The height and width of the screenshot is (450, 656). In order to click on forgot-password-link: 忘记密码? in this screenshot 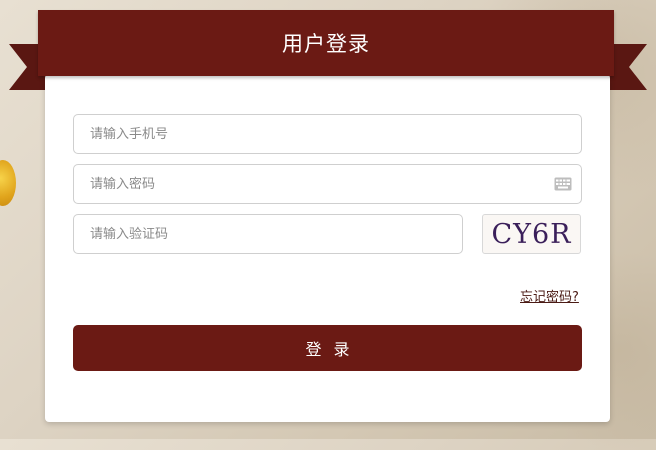, I will do `click(549, 295)`.